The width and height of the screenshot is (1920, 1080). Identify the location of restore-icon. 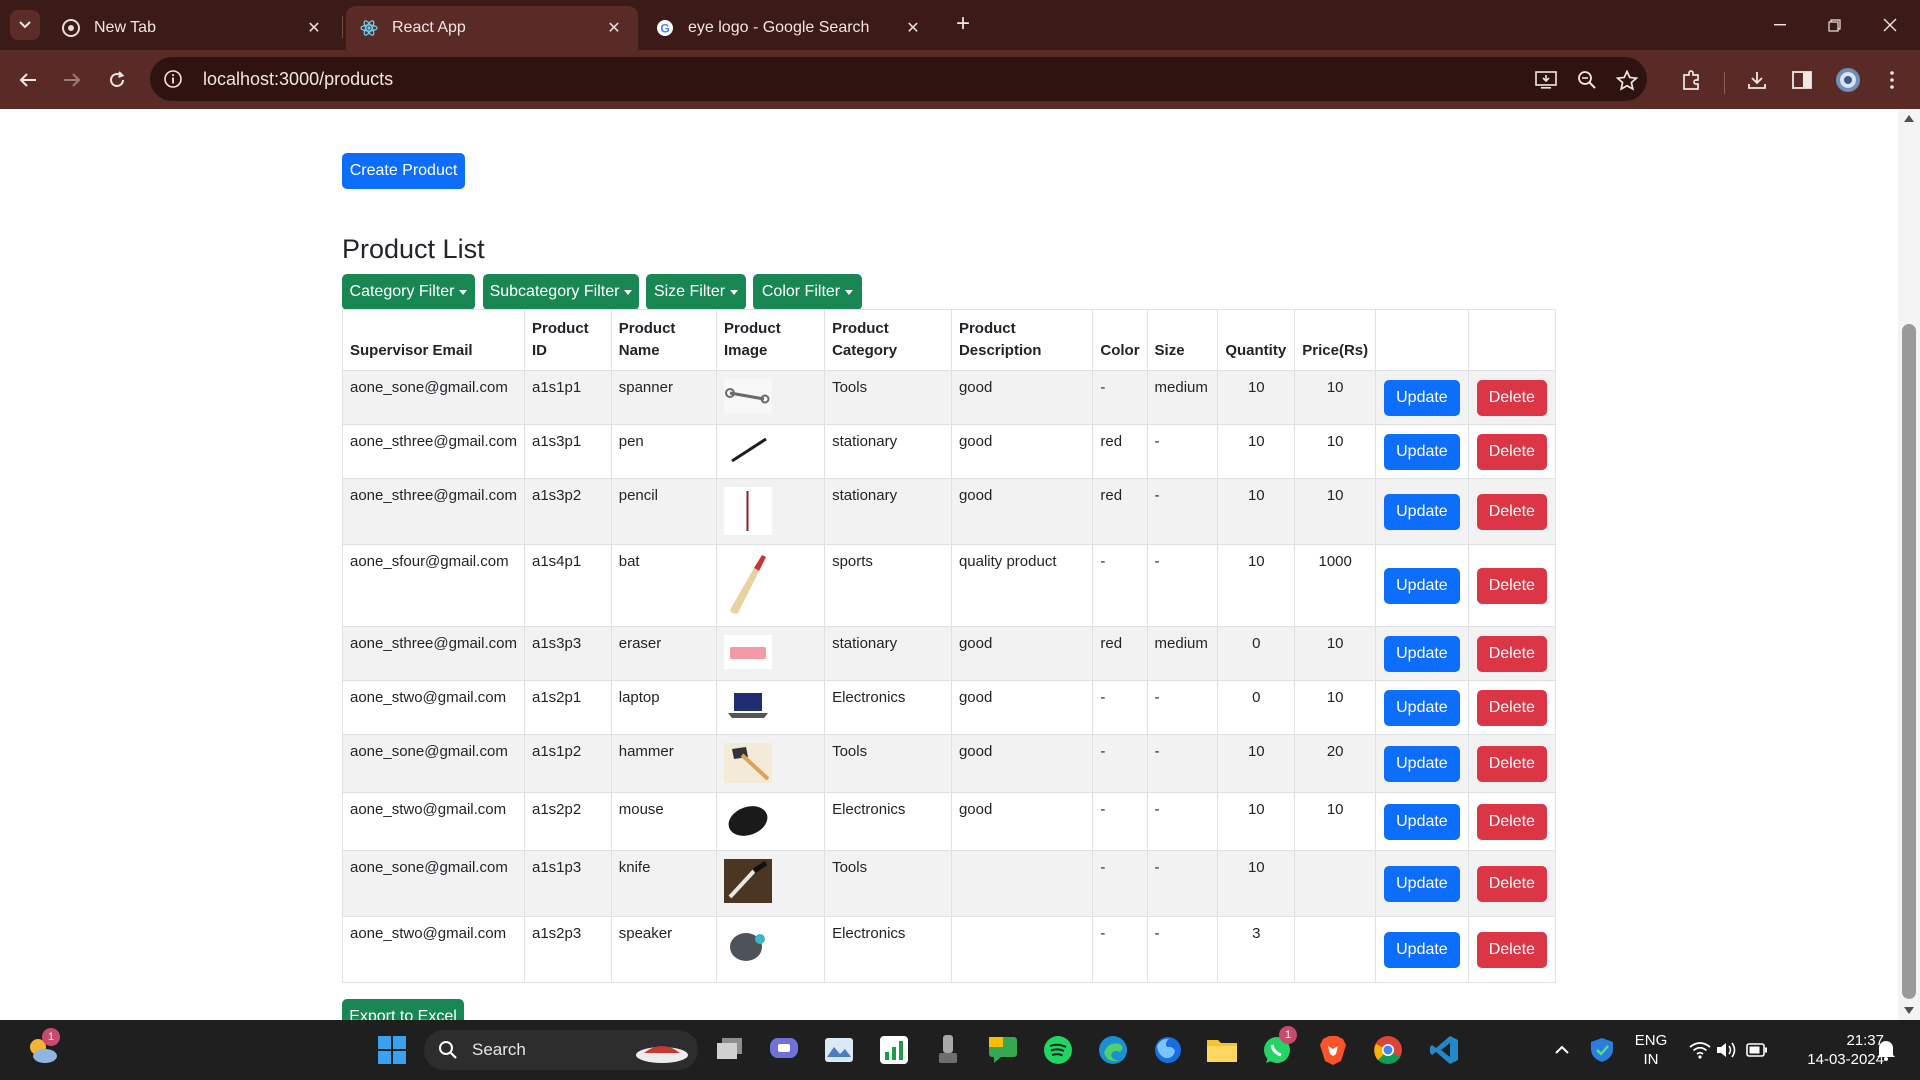
(1834, 25).